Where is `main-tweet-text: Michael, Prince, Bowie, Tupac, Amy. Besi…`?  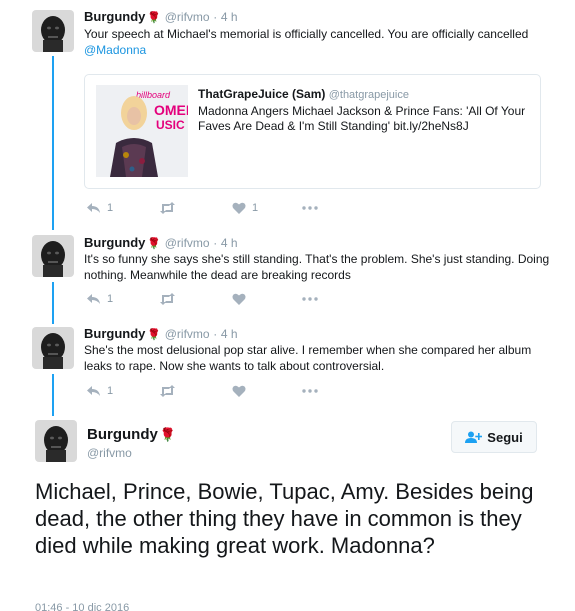
main-tweet-text: Michael, Prince, Bowie, Tupac, Amy. Besi… is located at coordinates (284, 518).